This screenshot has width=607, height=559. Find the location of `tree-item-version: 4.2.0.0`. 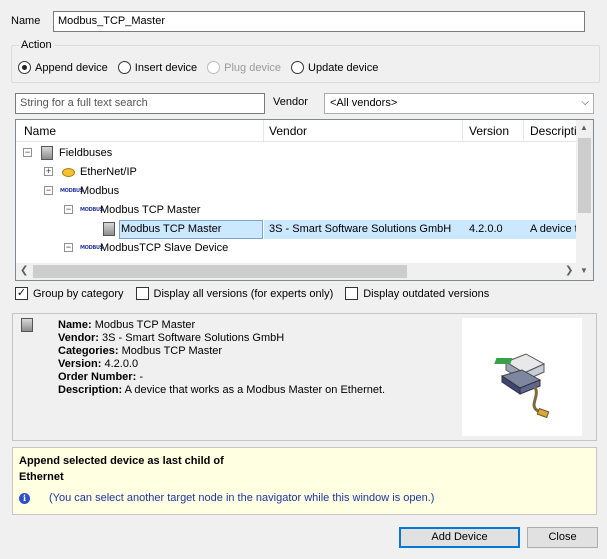

tree-item-version: 4.2.0.0 is located at coordinates (486, 229).